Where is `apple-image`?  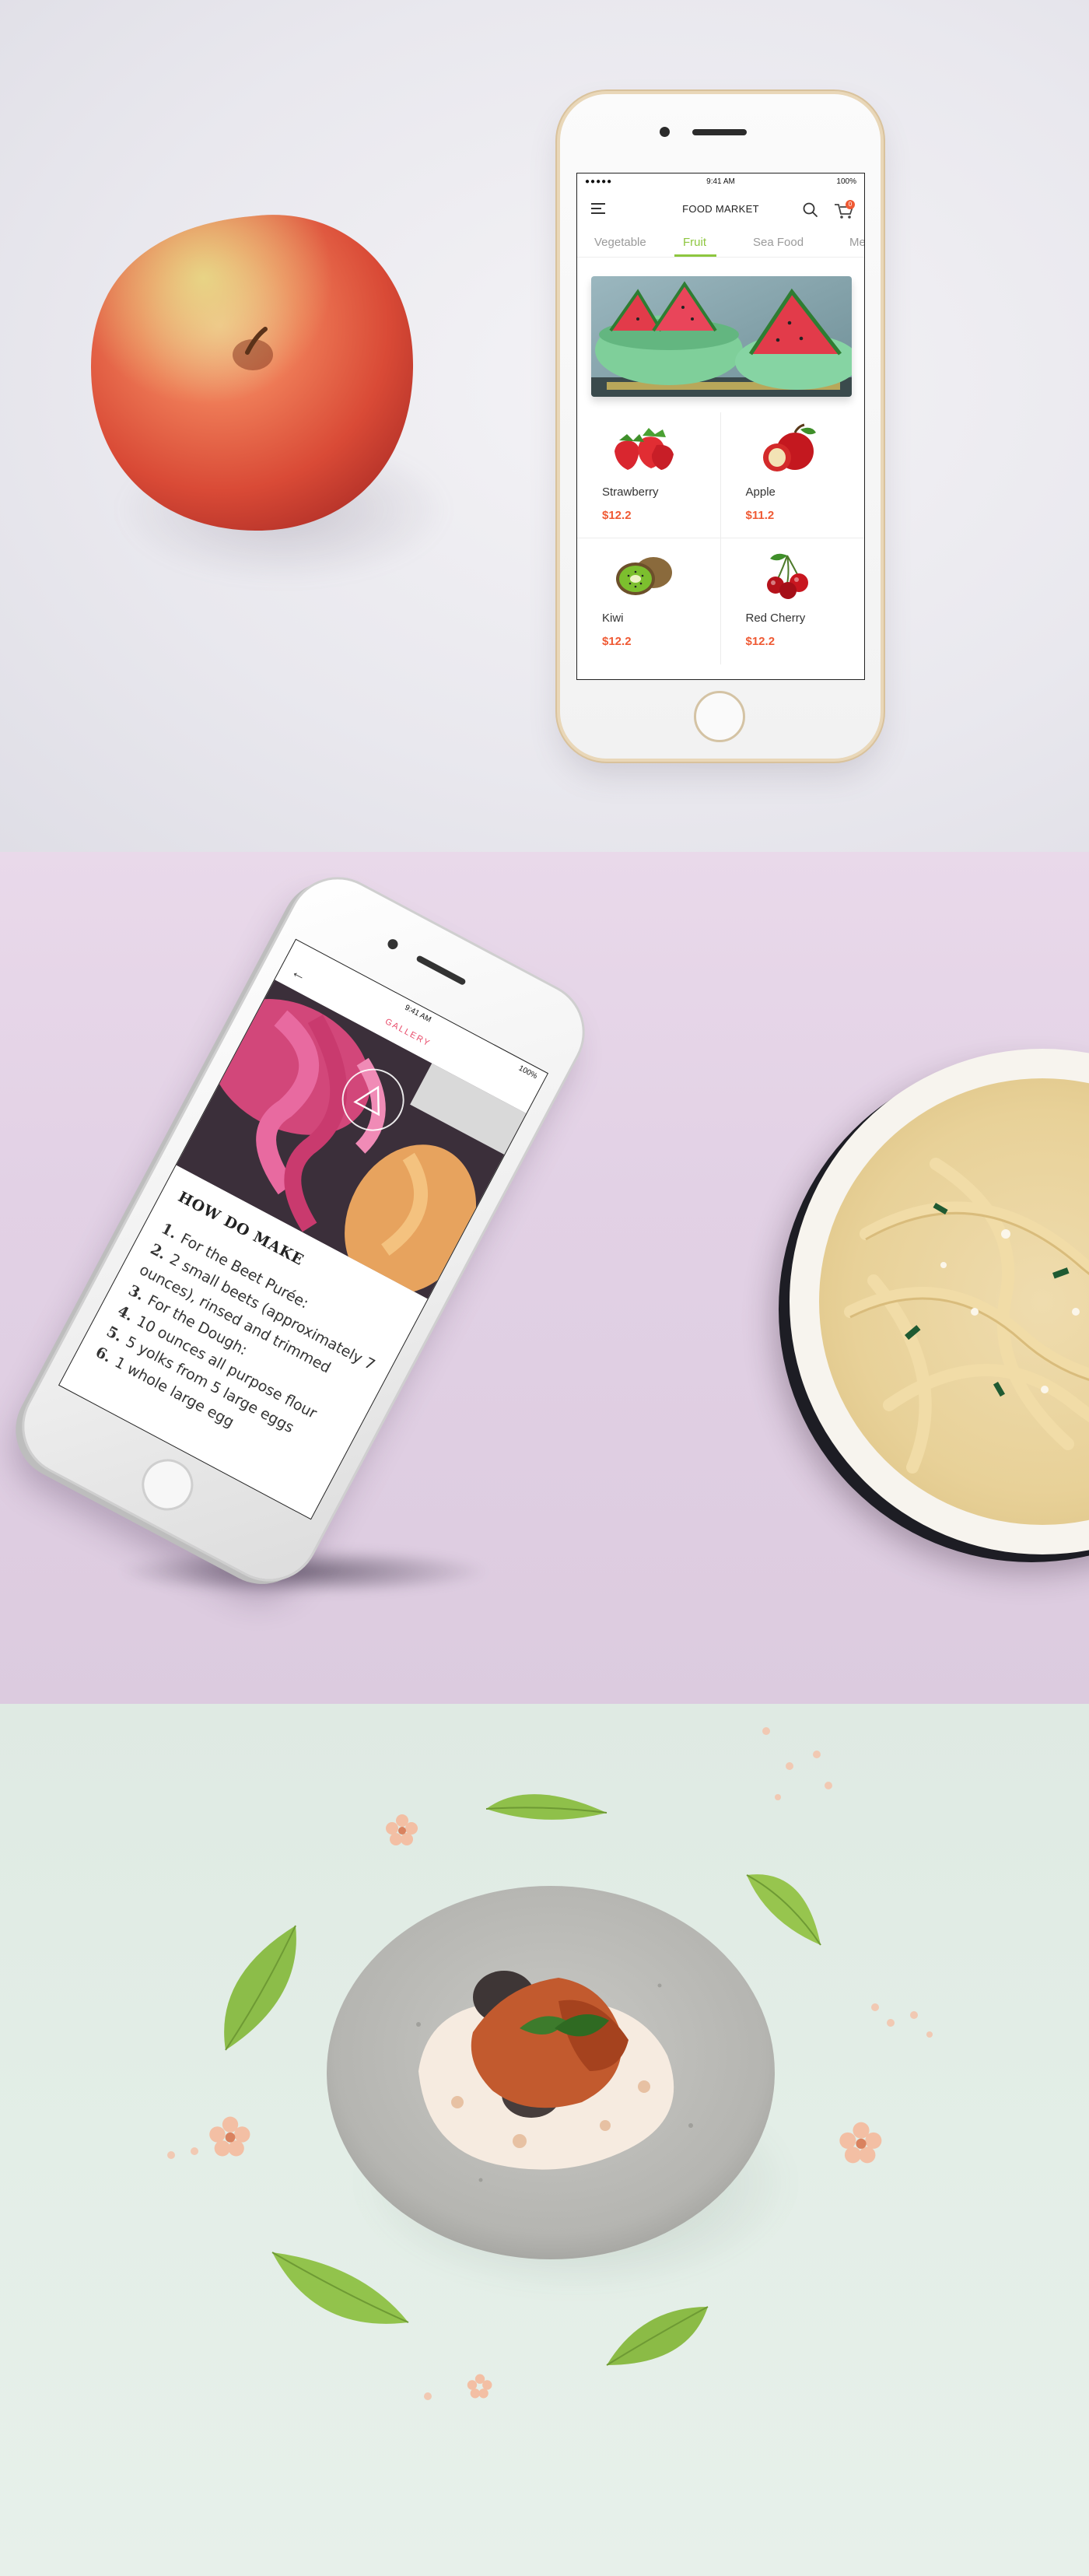 apple-image is located at coordinates (789, 447).